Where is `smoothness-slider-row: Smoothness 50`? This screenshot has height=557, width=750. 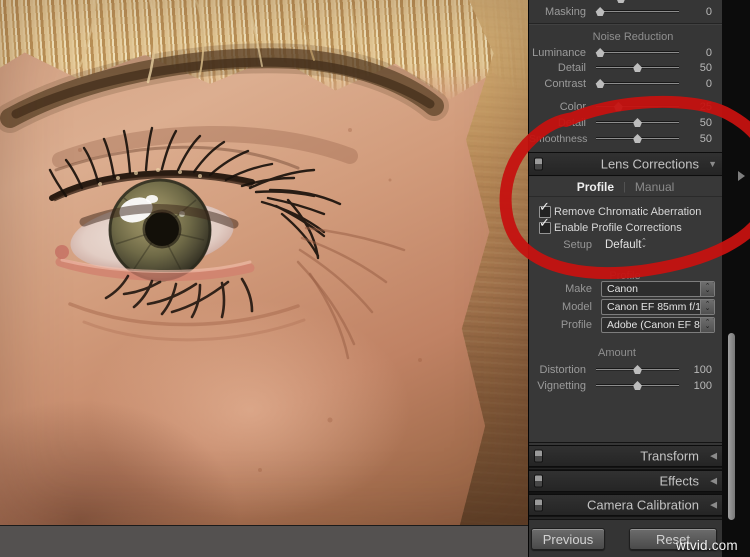
smoothness-slider-row: Smoothness 50 is located at coordinates (625, 138).